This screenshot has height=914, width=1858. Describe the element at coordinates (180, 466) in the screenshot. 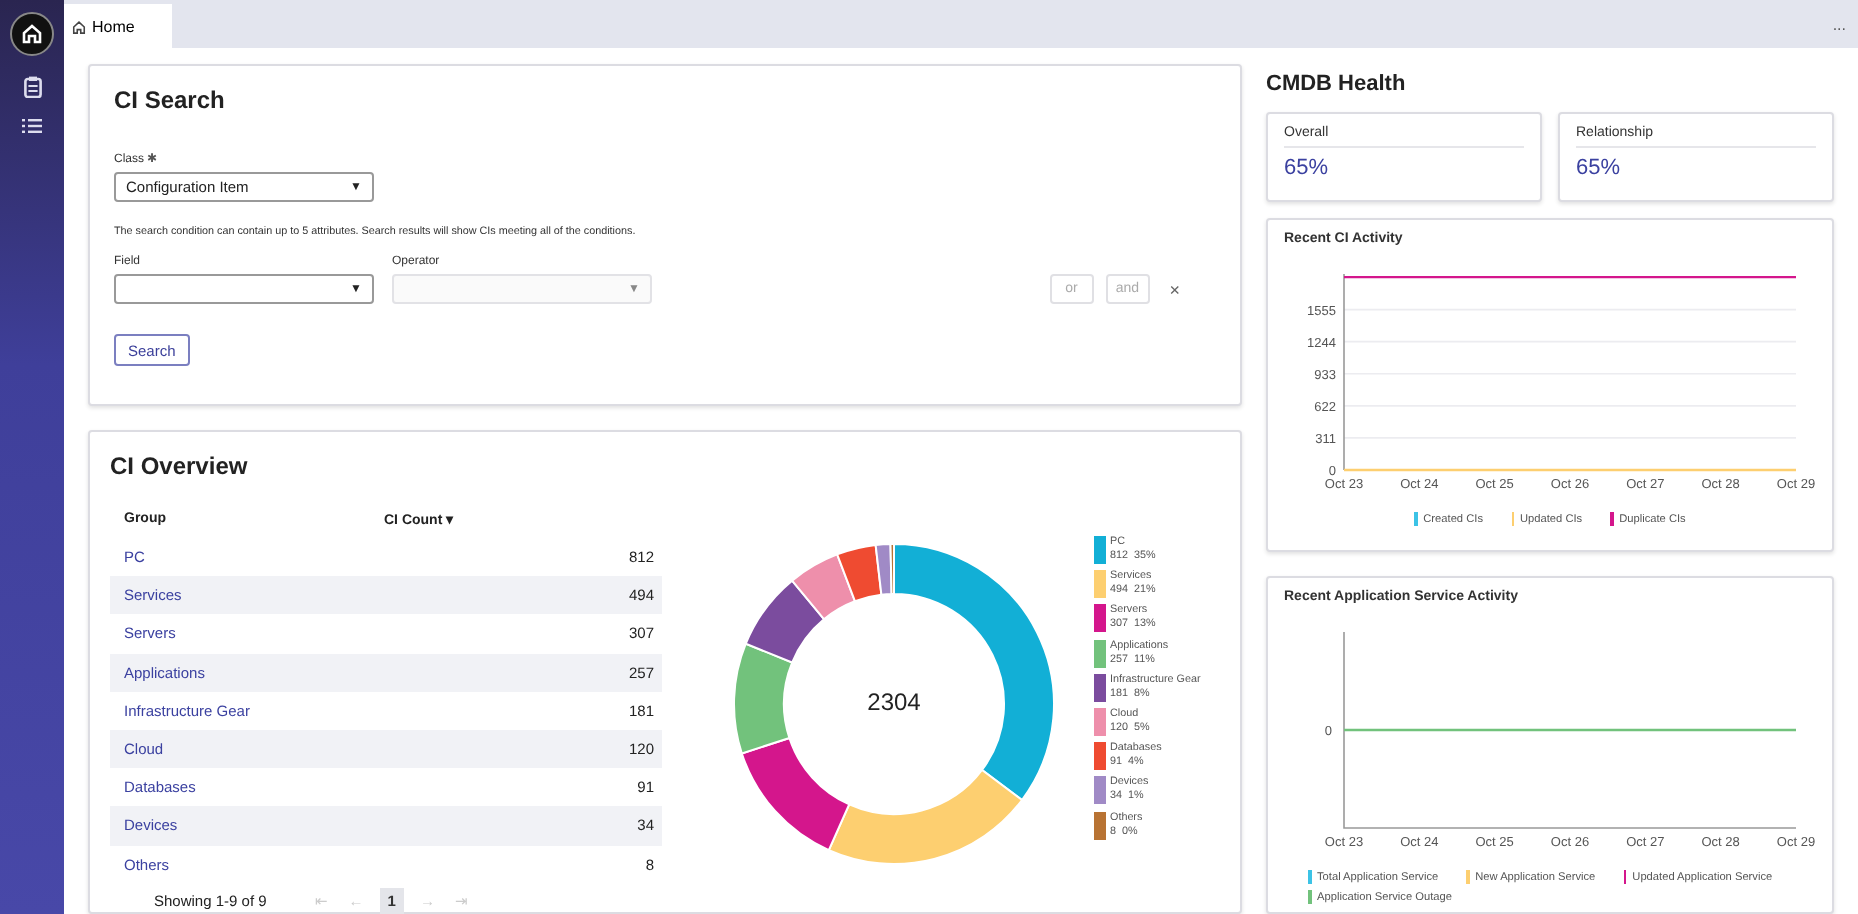

I see `card-title: CI Overview` at that location.